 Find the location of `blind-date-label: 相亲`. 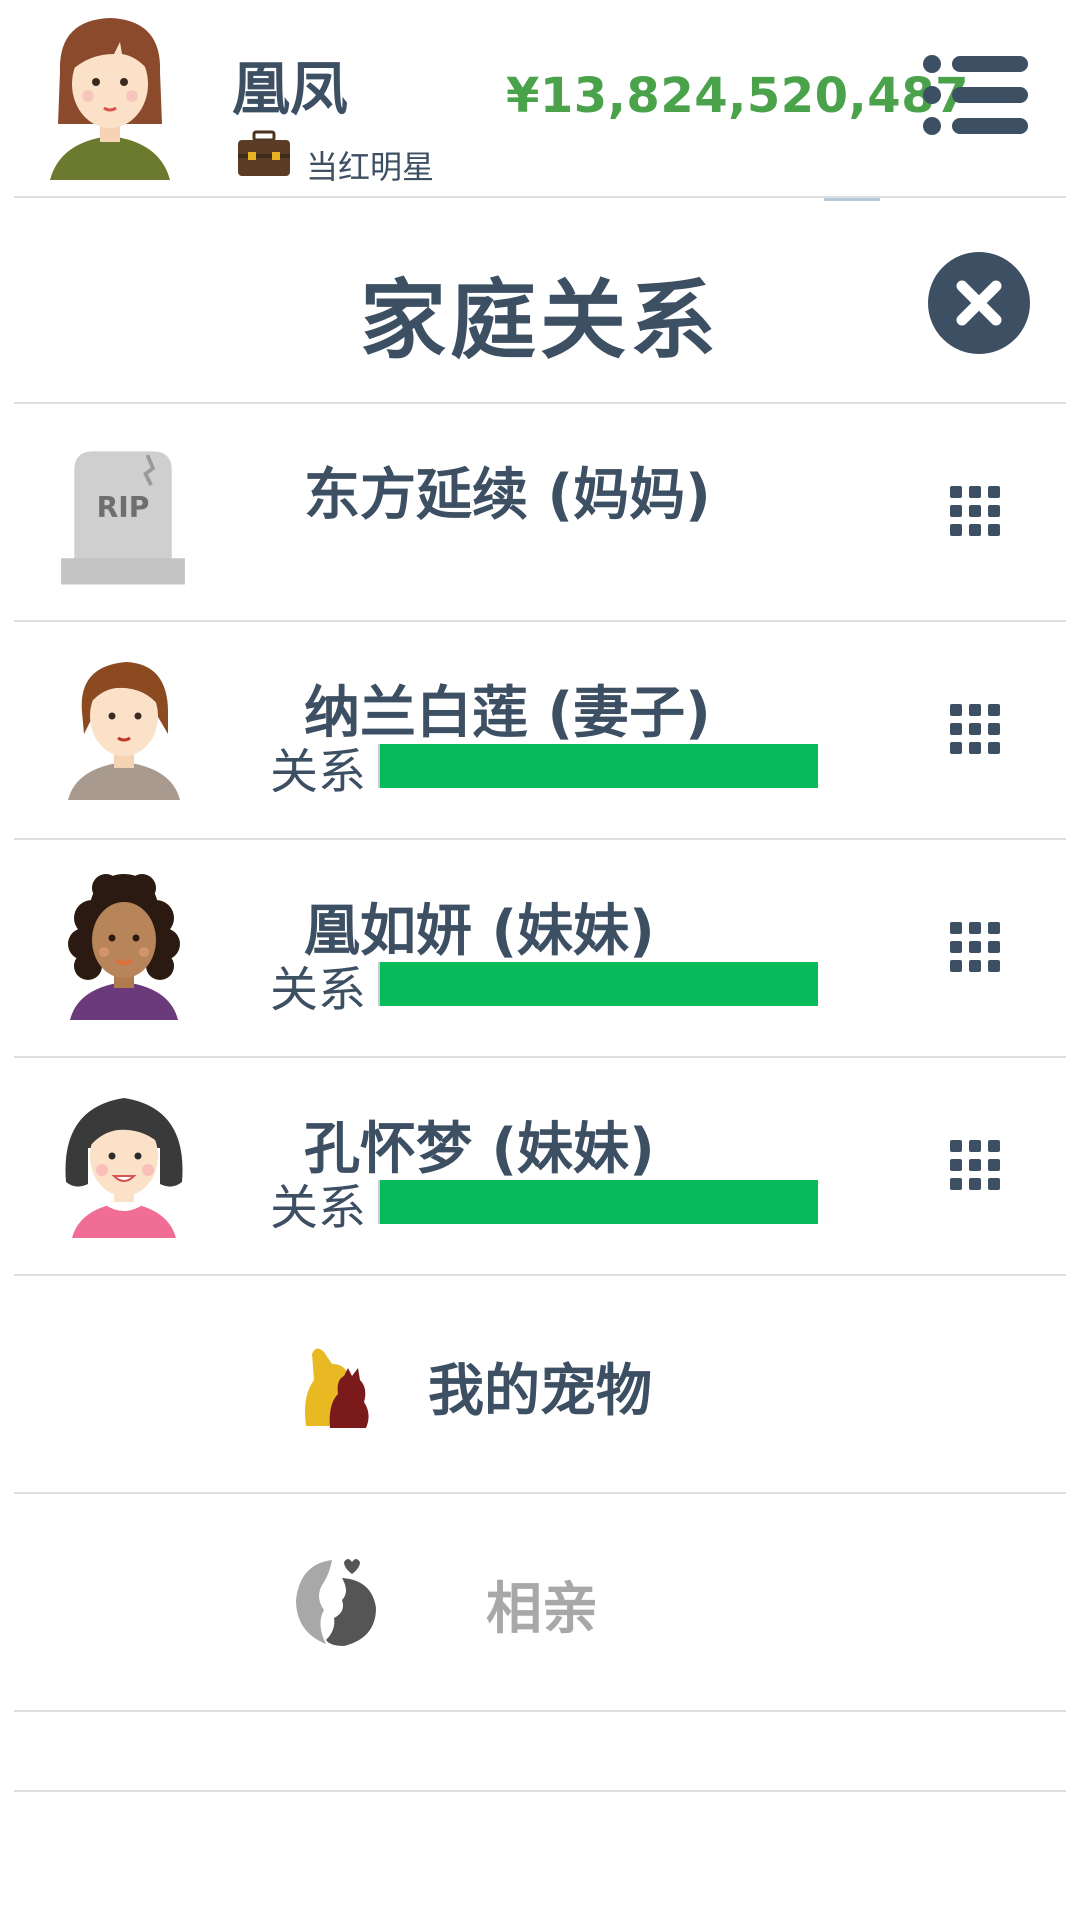

blind-date-label: 相亲 is located at coordinates (542, 1609).